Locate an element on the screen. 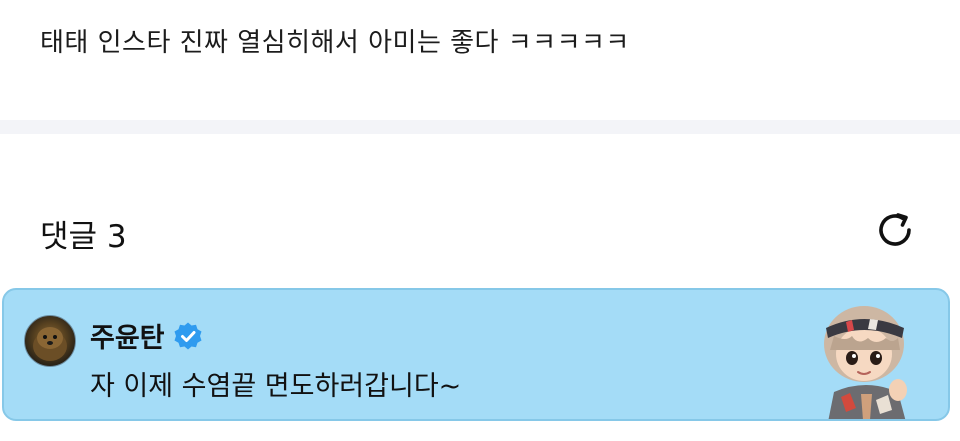 The width and height of the screenshot is (960, 441). refresh-icon is located at coordinates (895, 229).